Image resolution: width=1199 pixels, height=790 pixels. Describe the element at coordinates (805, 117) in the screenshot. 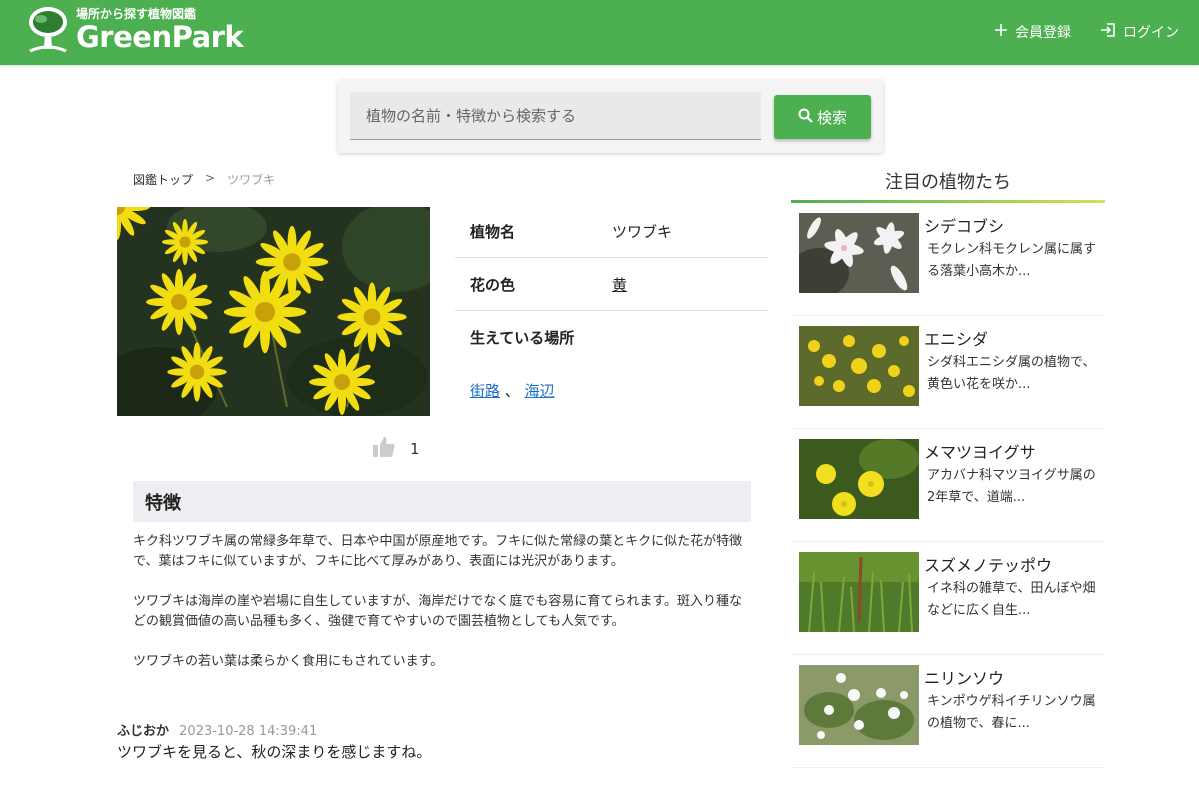

I see `search-icon` at that location.